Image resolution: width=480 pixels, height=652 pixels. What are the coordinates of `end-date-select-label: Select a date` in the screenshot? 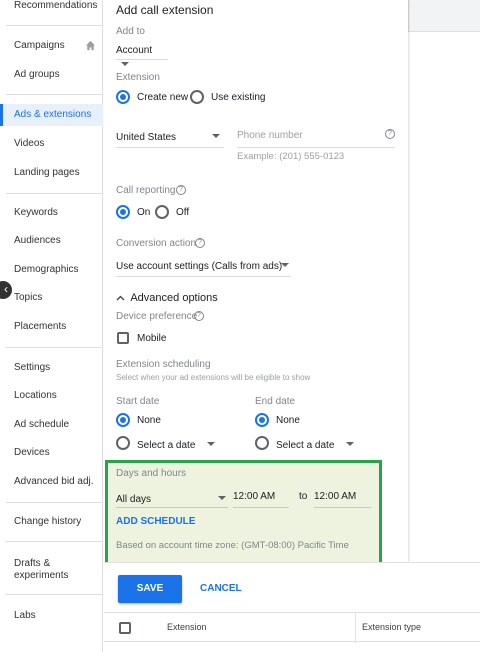 It's located at (305, 445).